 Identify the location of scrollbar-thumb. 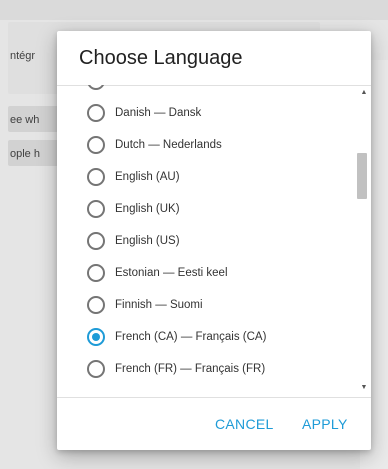
(362, 176).